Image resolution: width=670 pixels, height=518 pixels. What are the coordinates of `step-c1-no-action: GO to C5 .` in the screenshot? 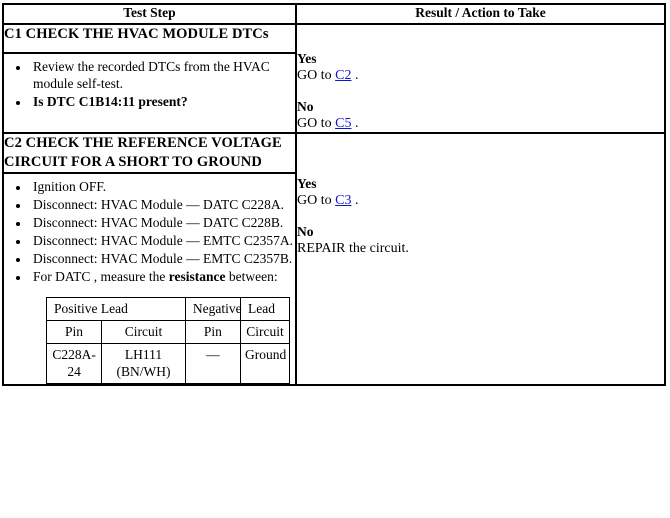 It's located at (480, 123).